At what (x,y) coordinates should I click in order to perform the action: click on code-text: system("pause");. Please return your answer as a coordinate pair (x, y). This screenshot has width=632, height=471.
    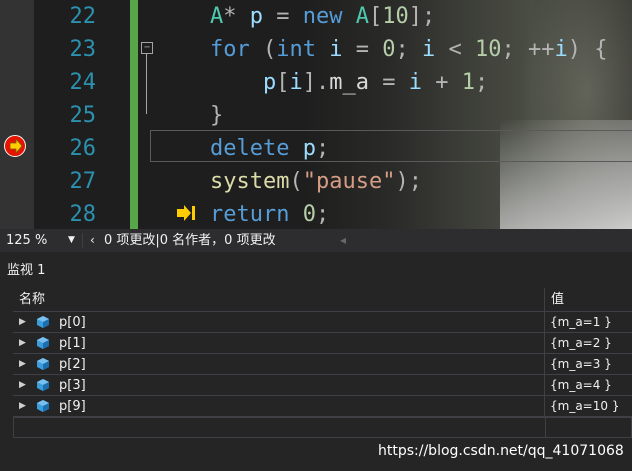
    Looking at the image, I should click on (316, 181).